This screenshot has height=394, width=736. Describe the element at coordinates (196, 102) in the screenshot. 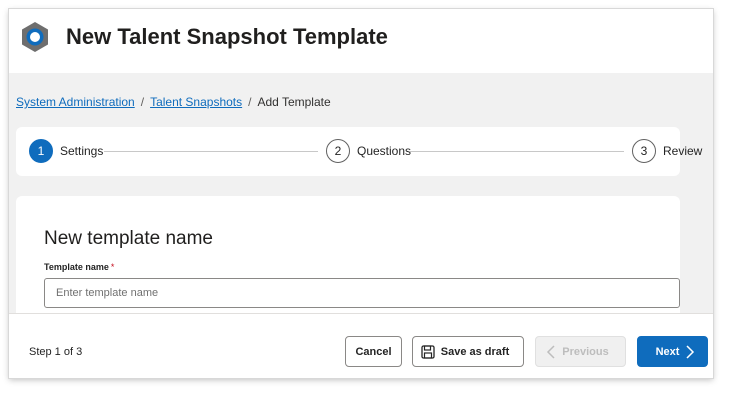

I see `breadcrumb-link-talent-snapshots: Talent Snapshots` at that location.